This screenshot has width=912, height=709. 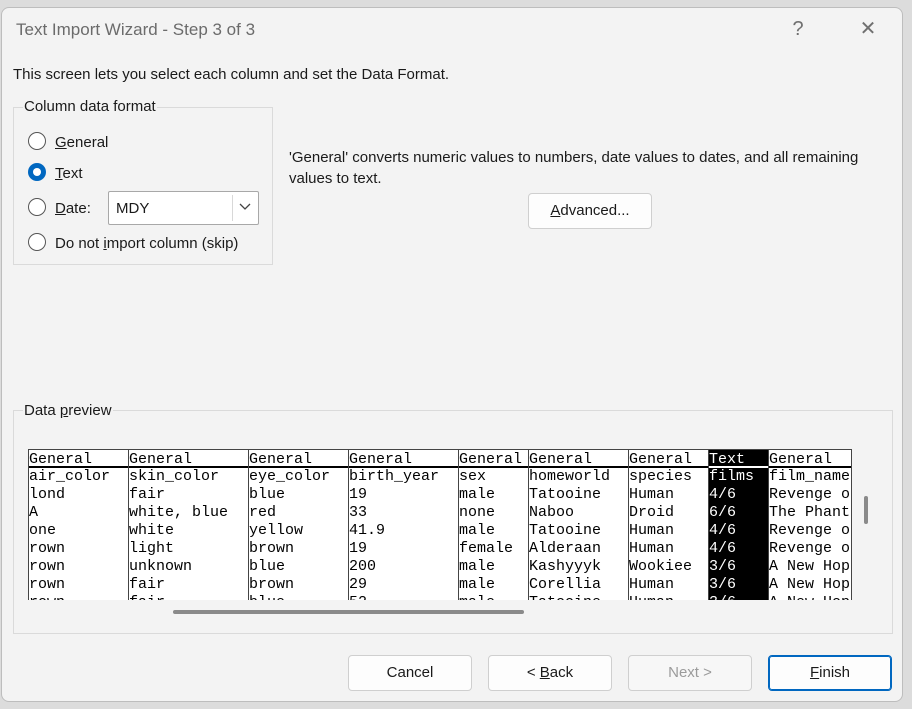 I want to click on preview-cell: Tatooine, so click(x=565, y=530).